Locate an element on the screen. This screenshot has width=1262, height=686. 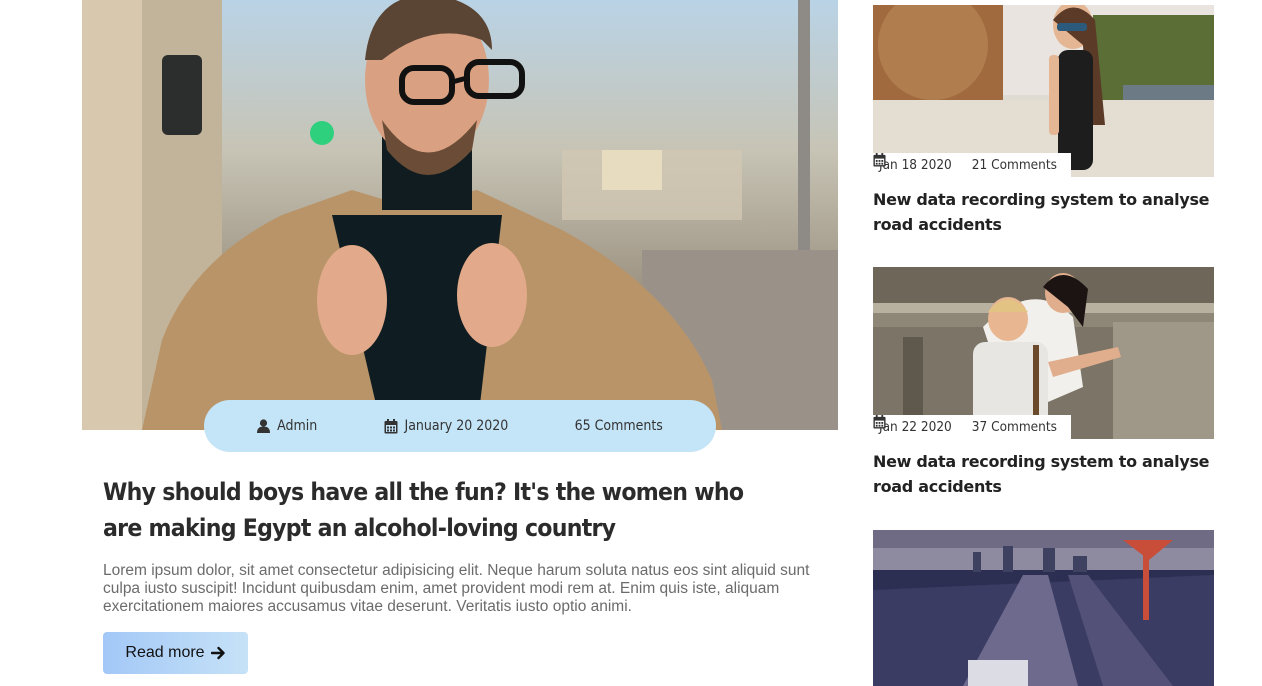
comments-meta: 65 Comments is located at coordinates (619, 426).